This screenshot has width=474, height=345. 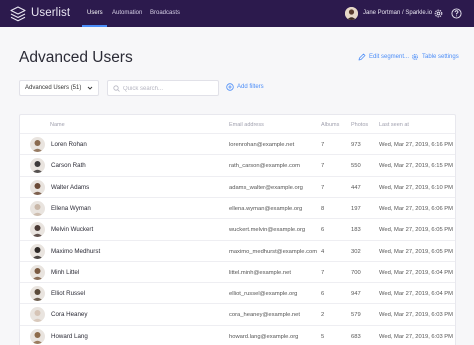 What do you see at coordinates (323, 315) in the screenshot?
I see `user-albums: 2` at bounding box center [323, 315].